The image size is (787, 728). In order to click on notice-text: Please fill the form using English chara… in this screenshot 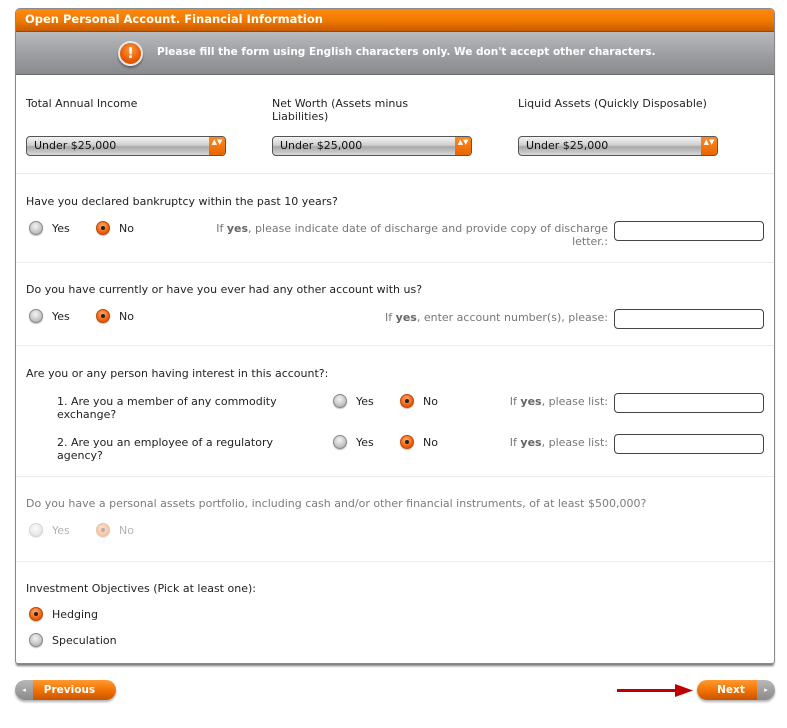, I will do `click(406, 52)`.